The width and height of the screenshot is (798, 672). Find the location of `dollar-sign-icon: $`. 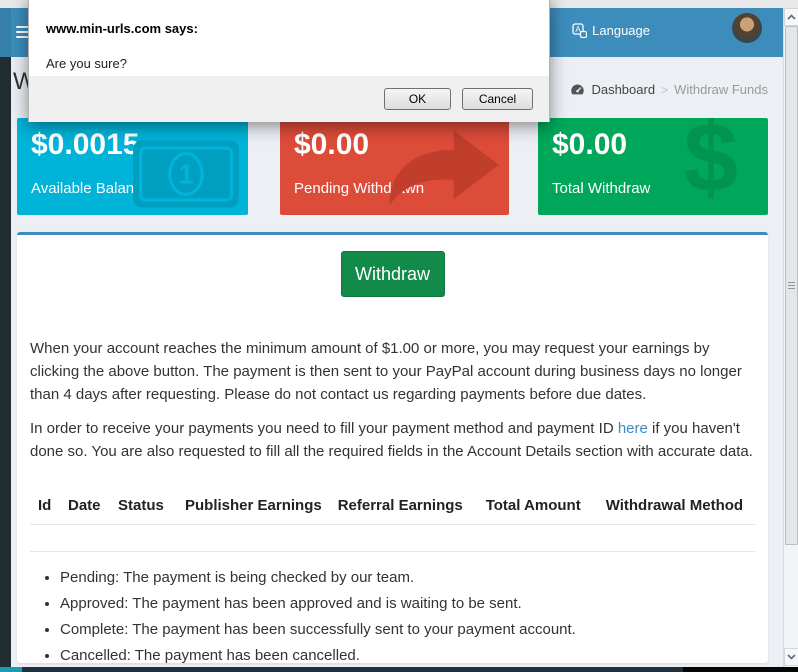

dollar-sign-icon: $ is located at coordinates (710, 165).